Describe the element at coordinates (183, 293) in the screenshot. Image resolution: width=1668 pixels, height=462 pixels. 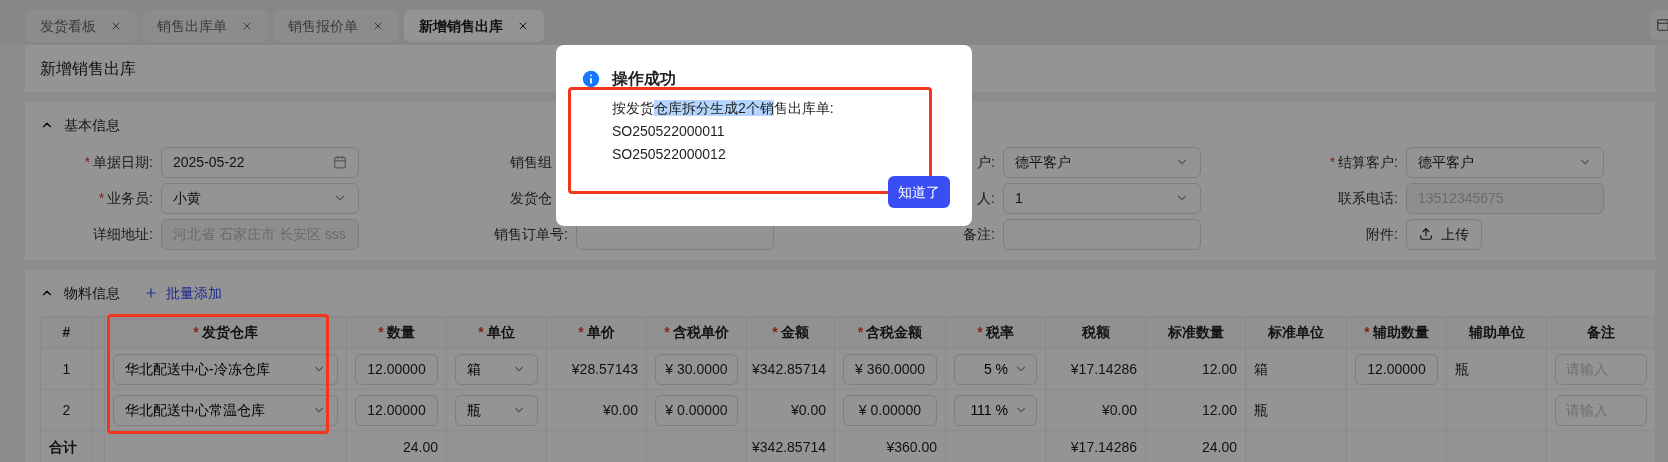
I see `batch-add-button: 批量添加` at that location.